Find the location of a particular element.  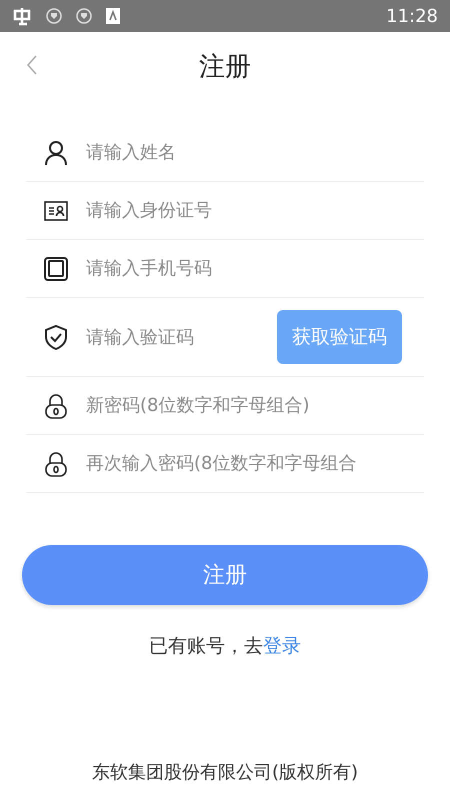

clock-time: 11:28 is located at coordinates (412, 16).